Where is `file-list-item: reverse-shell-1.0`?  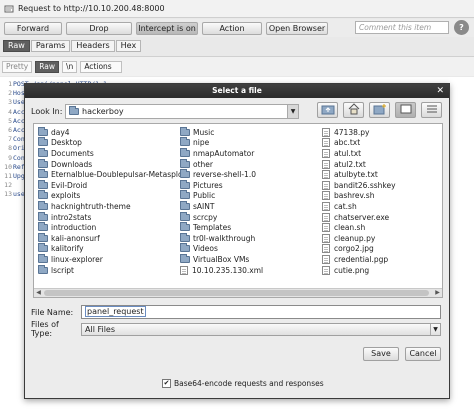
file-list-item: reverse-shell-1.0 is located at coordinates (221, 174).